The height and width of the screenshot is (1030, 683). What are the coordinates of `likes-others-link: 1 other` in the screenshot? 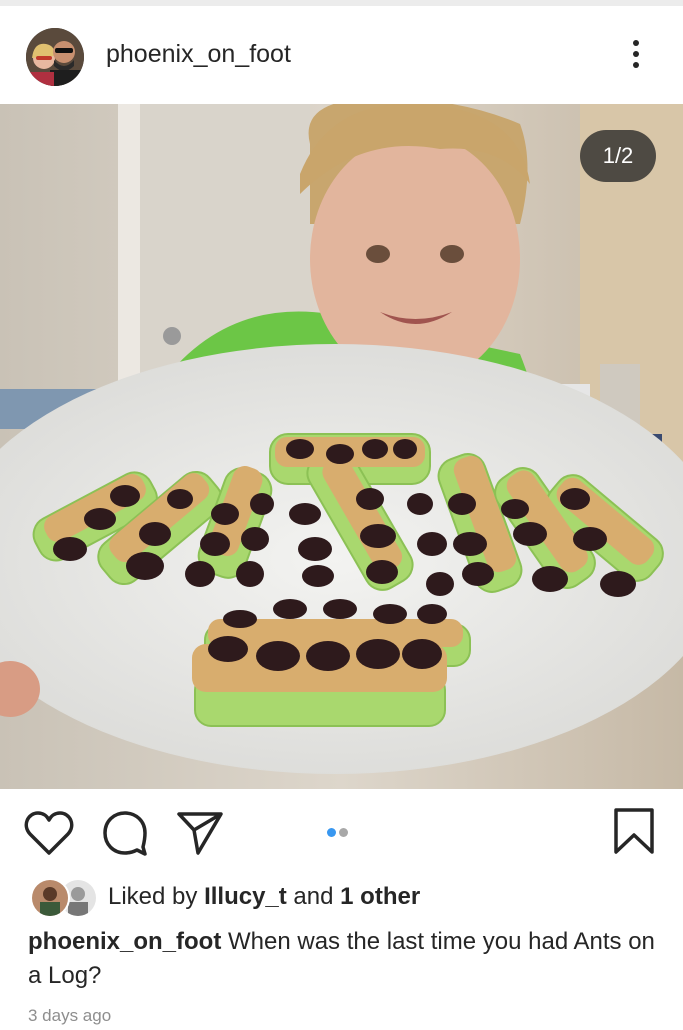 It's located at (380, 896).